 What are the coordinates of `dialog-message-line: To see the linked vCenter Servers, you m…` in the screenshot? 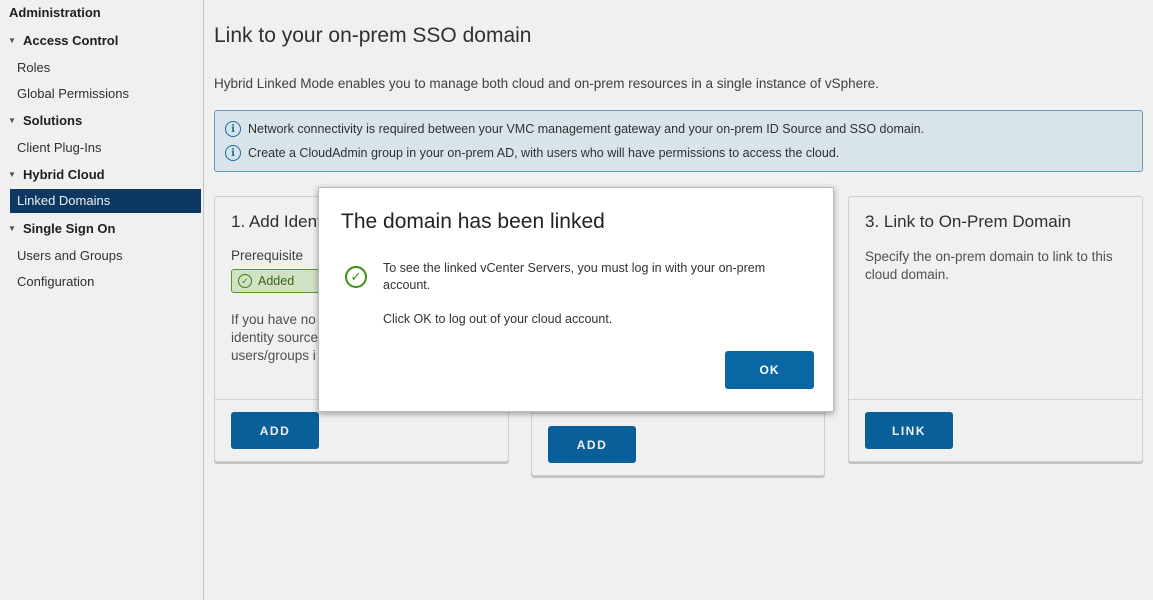 It's located at (574, 268).